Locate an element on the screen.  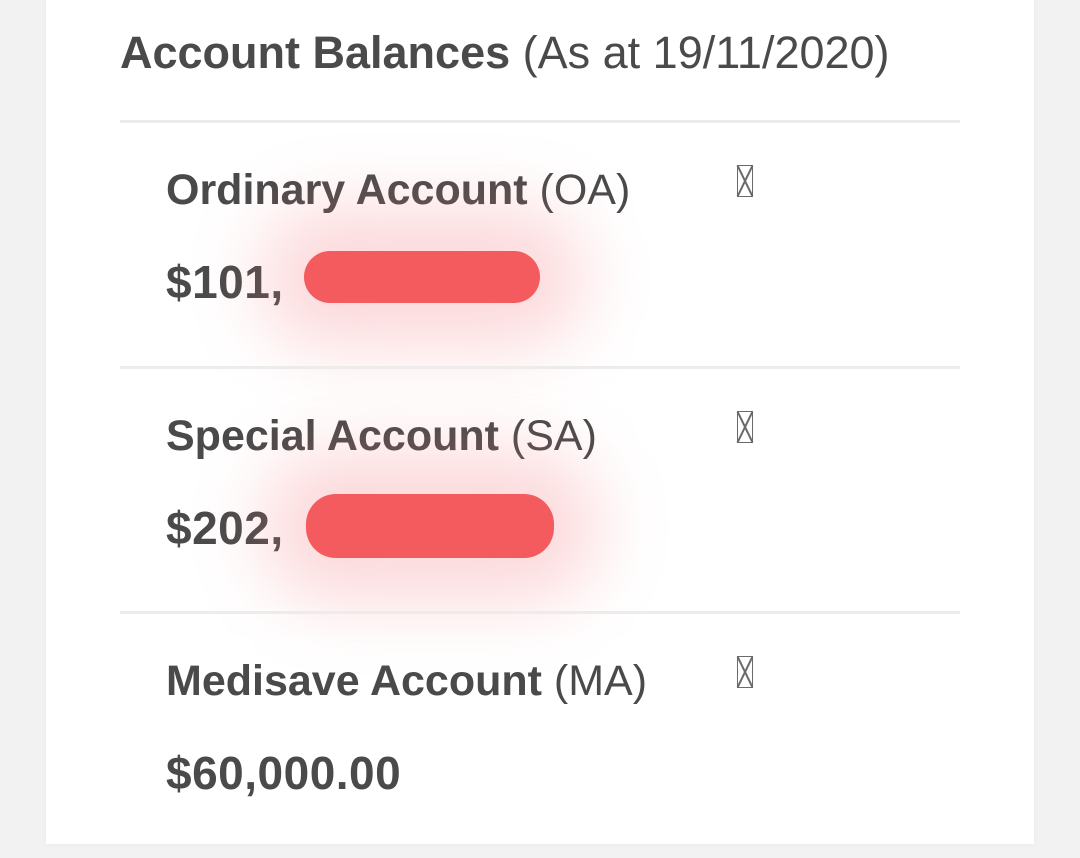
account-balance-oa: $101, is located at coordinates (225, 282).